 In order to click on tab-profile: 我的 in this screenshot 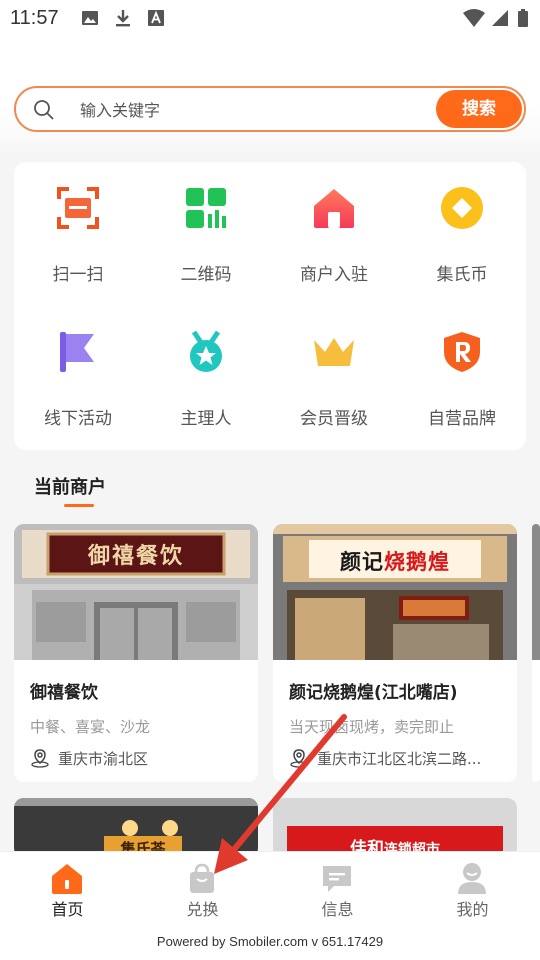, I will do `click(472, 888)`.